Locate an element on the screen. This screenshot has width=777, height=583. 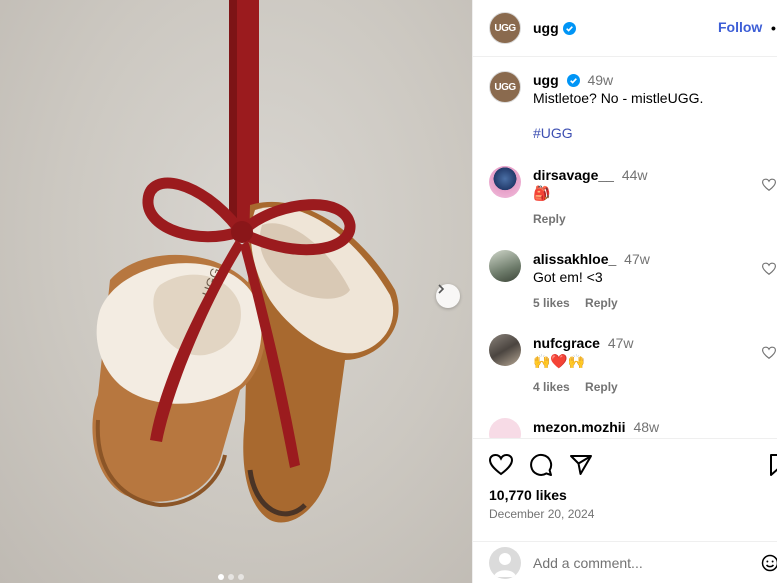
carousel-indicator is located at coordinates (231, 577).